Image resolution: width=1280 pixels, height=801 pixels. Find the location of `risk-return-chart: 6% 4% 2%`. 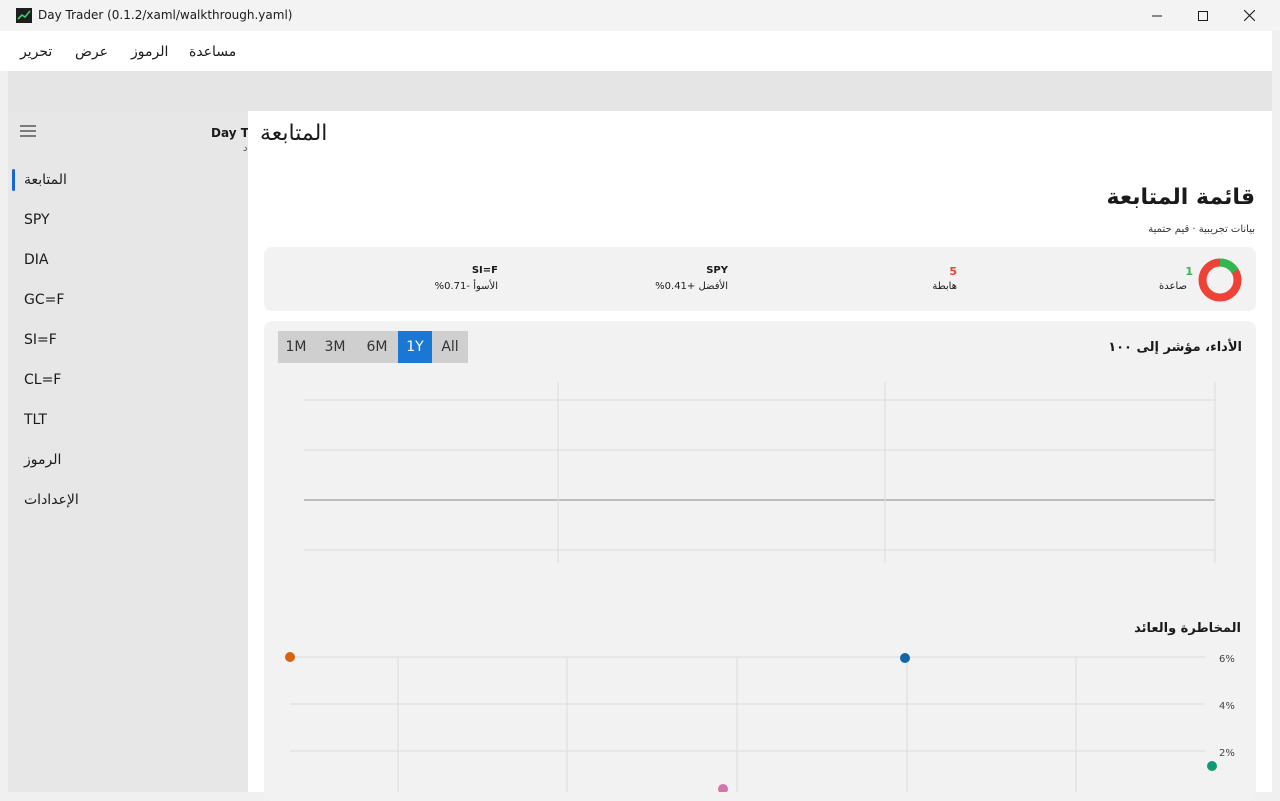

risk-return-chart: 6% 4% 2% is located at coordinates (760, 722).